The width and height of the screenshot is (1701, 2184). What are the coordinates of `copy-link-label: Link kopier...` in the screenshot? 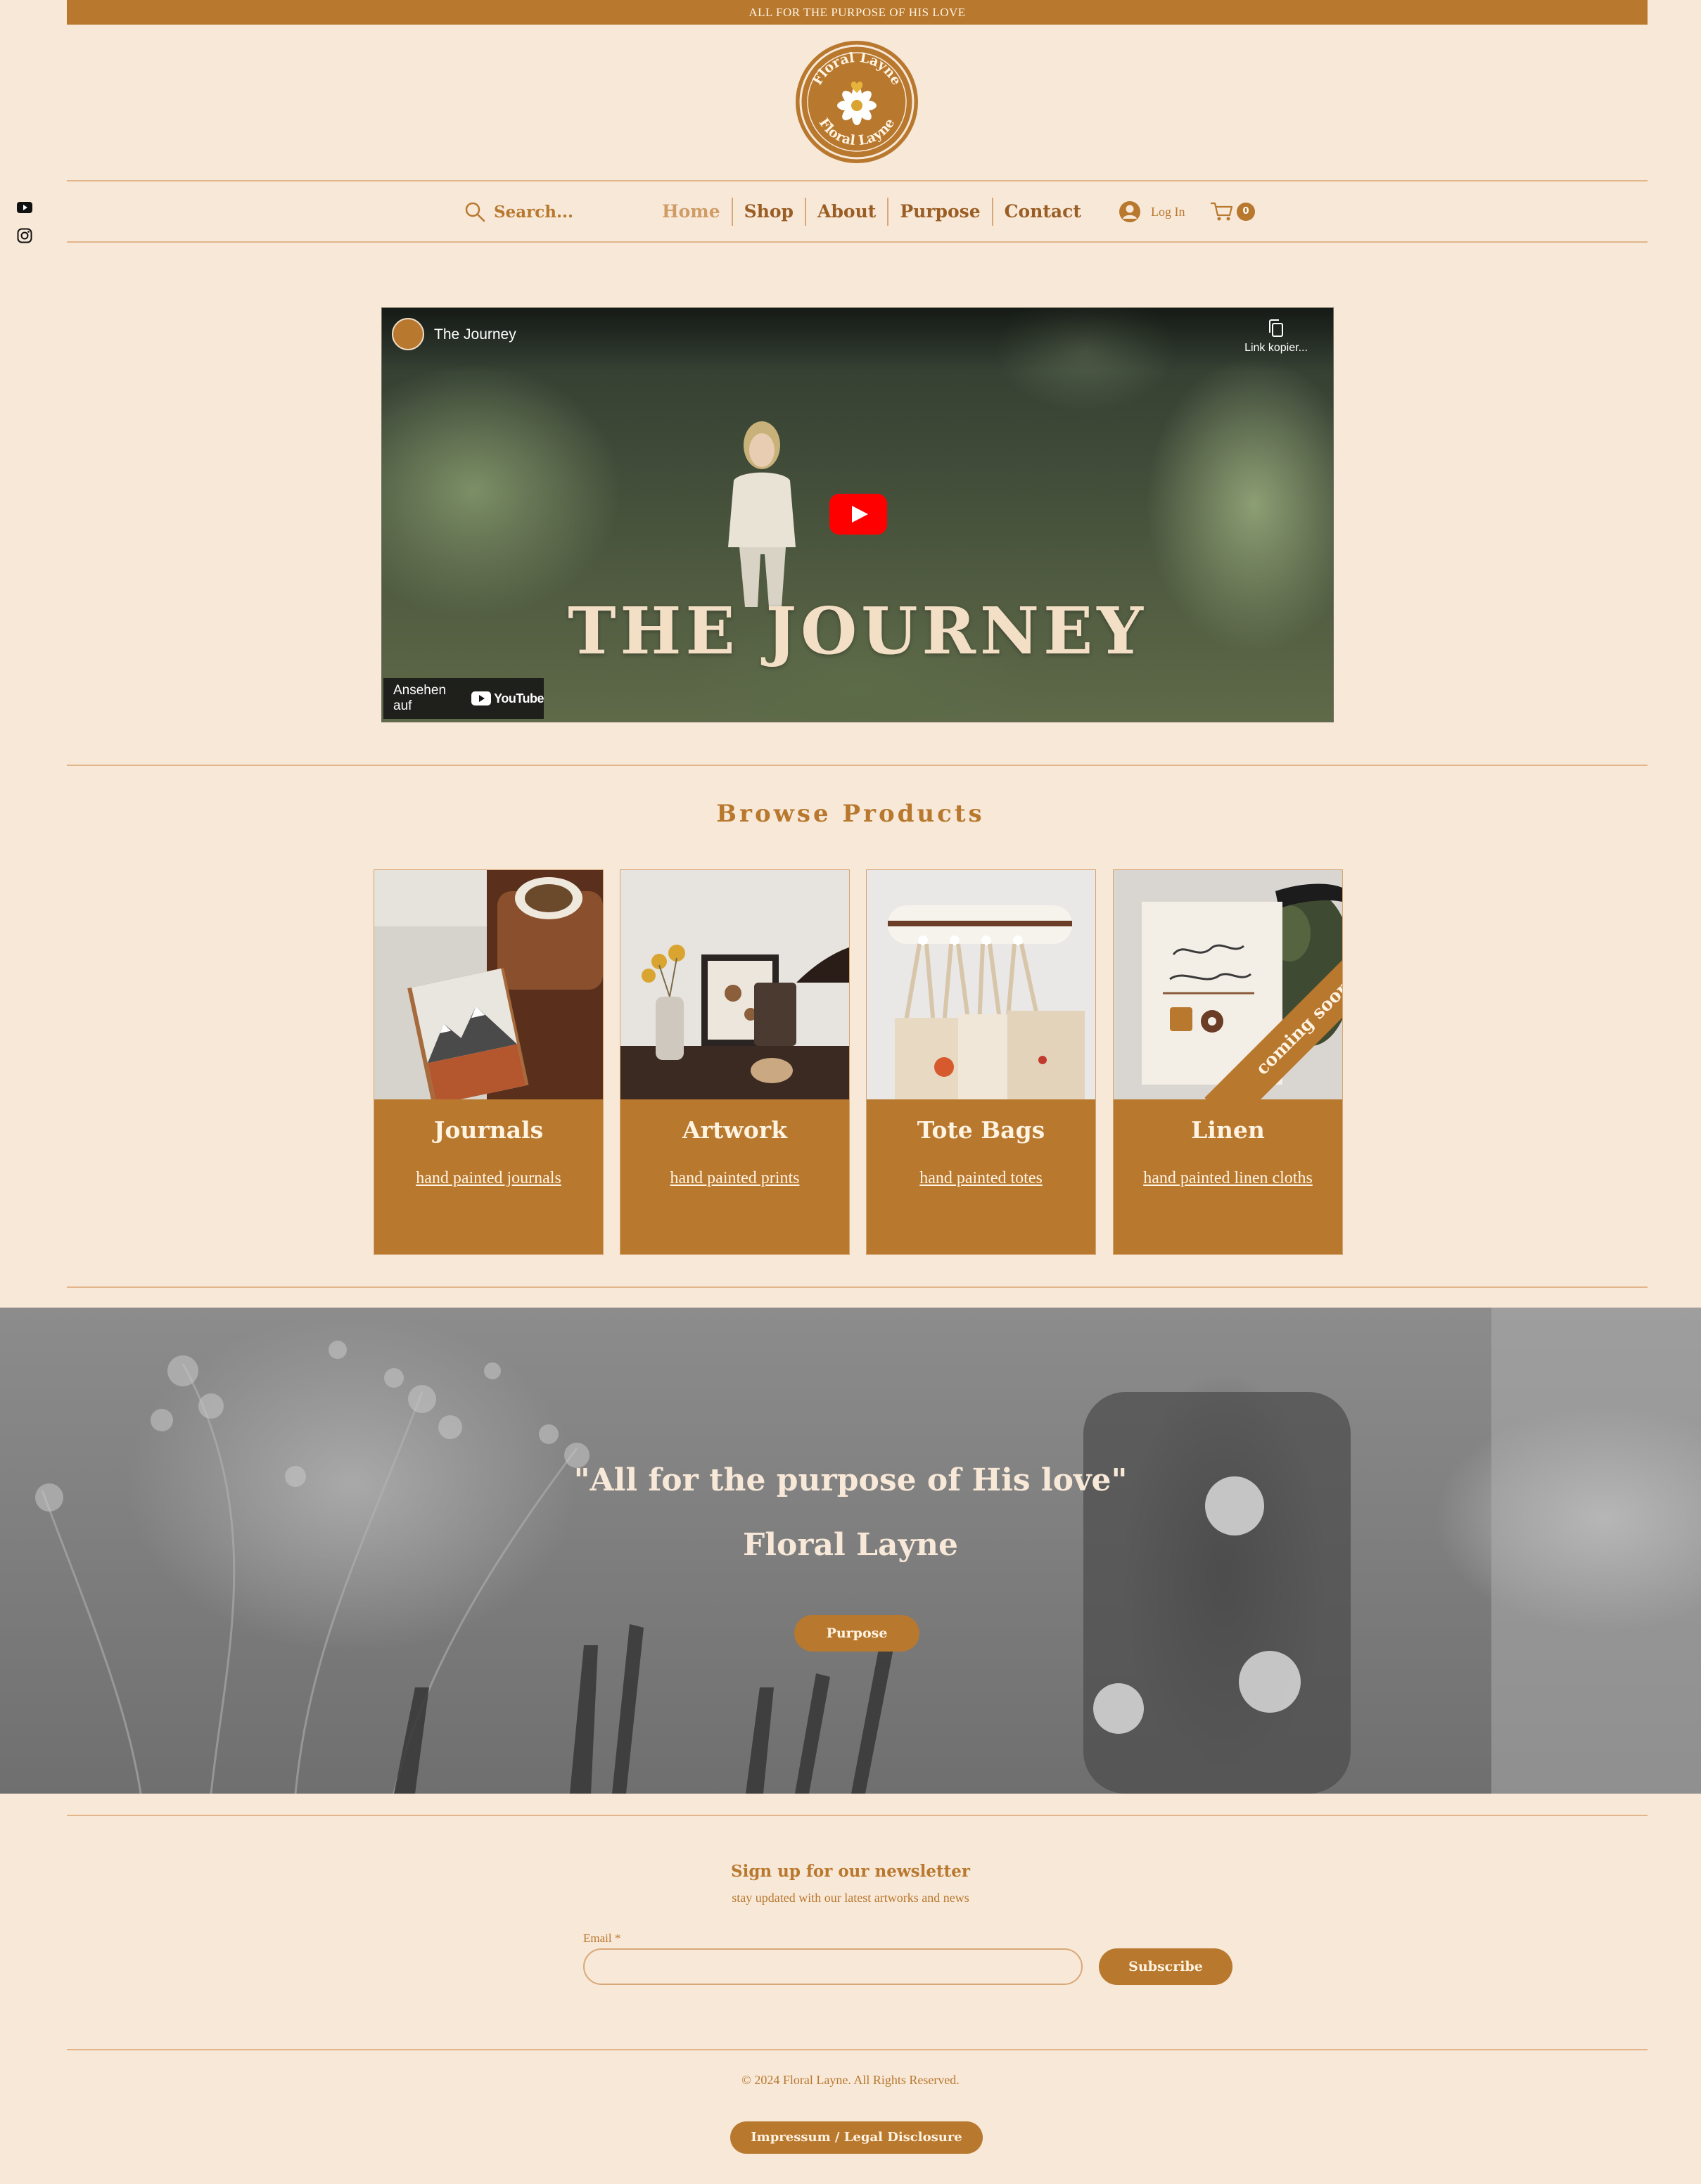 It's located at (1276, 348).